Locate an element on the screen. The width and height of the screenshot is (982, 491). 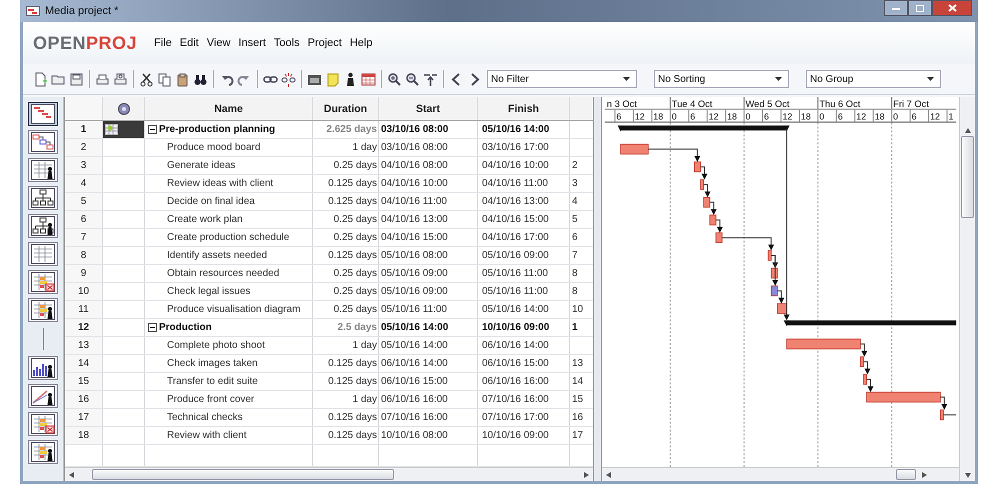
unlink-icon is located at coordinates (288, 79).